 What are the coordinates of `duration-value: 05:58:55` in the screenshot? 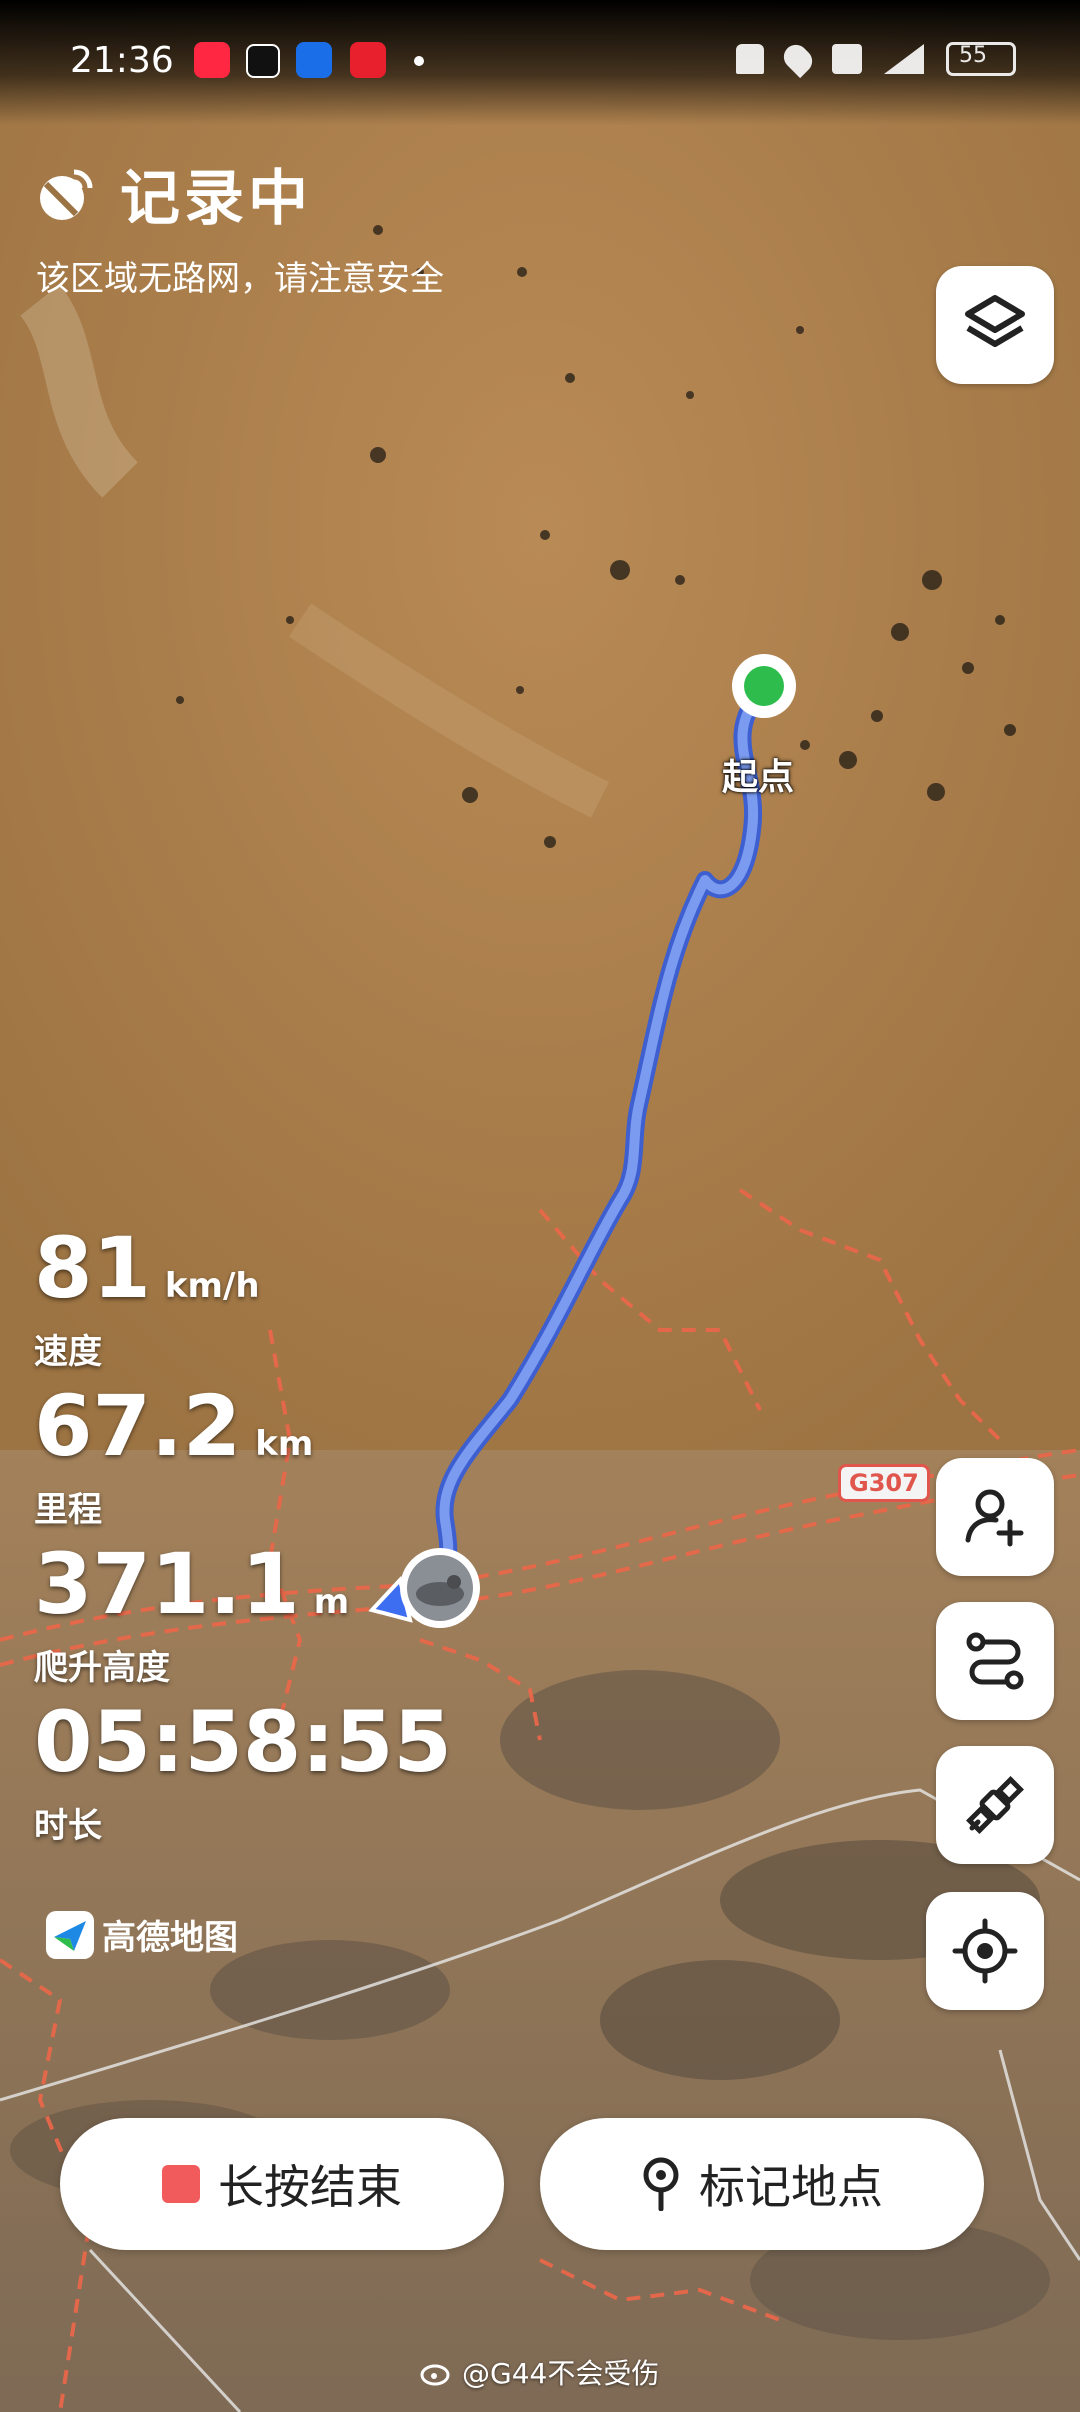 It's located at (243, 1742).